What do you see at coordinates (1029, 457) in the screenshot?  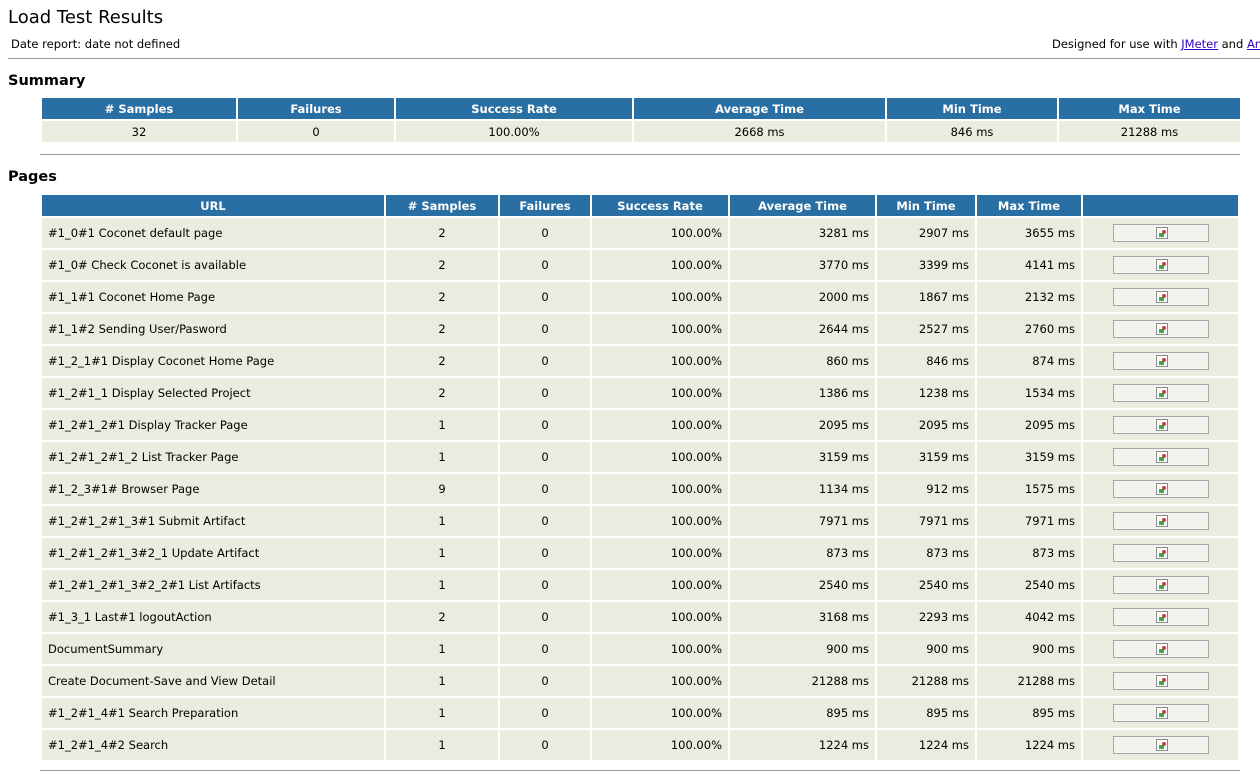 I see `cell-max-time: 3159 ms` at bounding box center [1029, 457].